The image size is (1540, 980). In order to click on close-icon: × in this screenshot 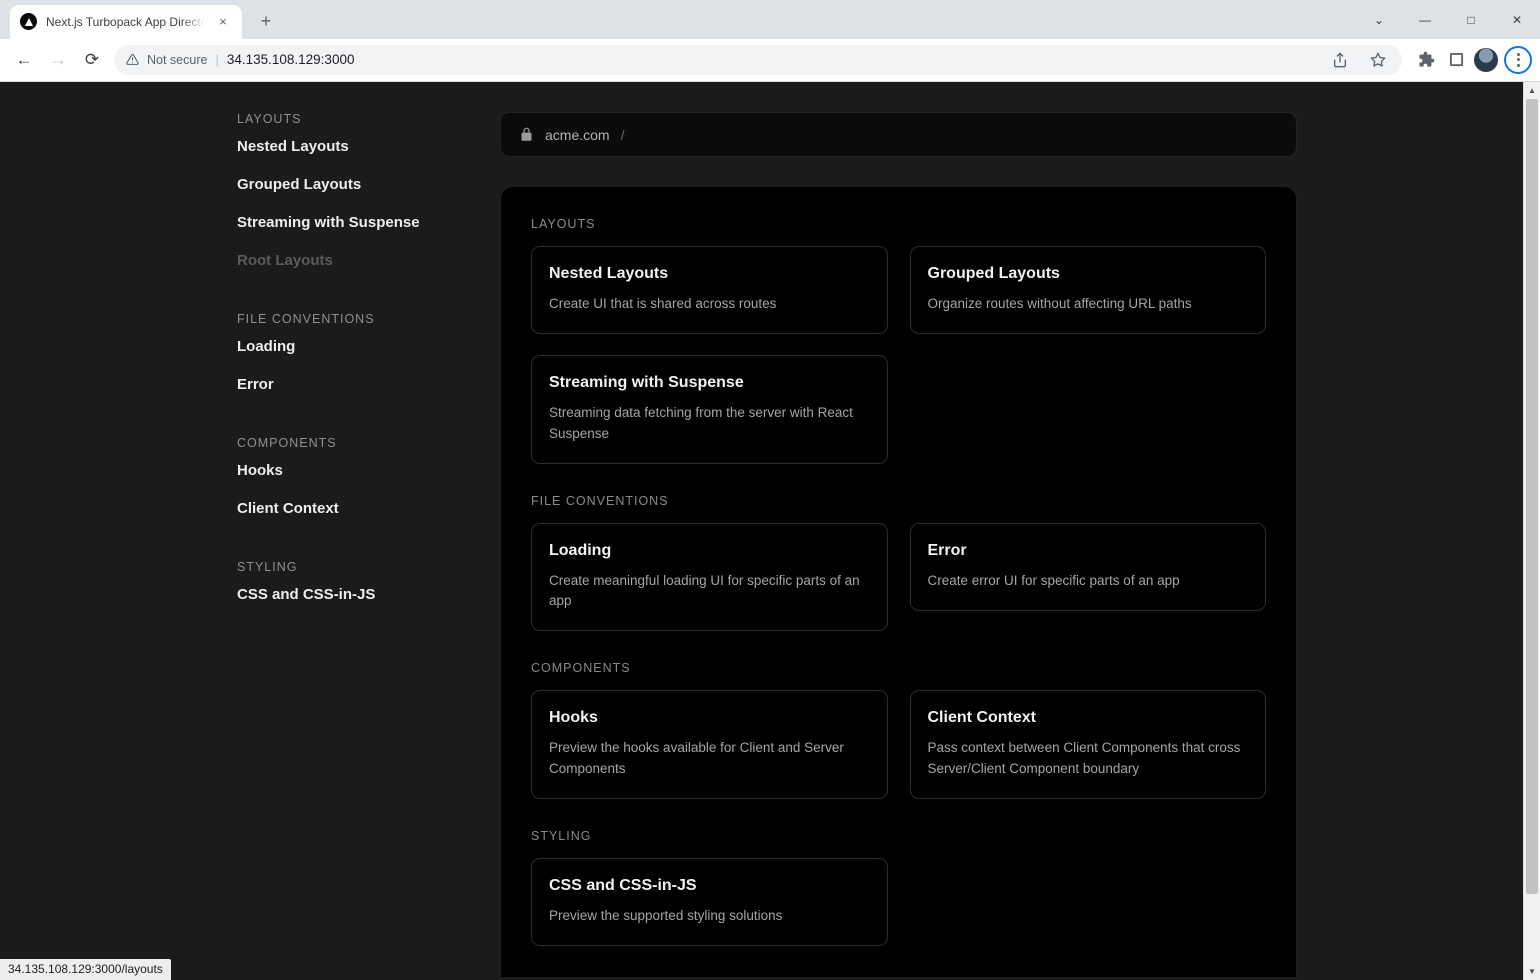, I will do `click(223, 22)`.